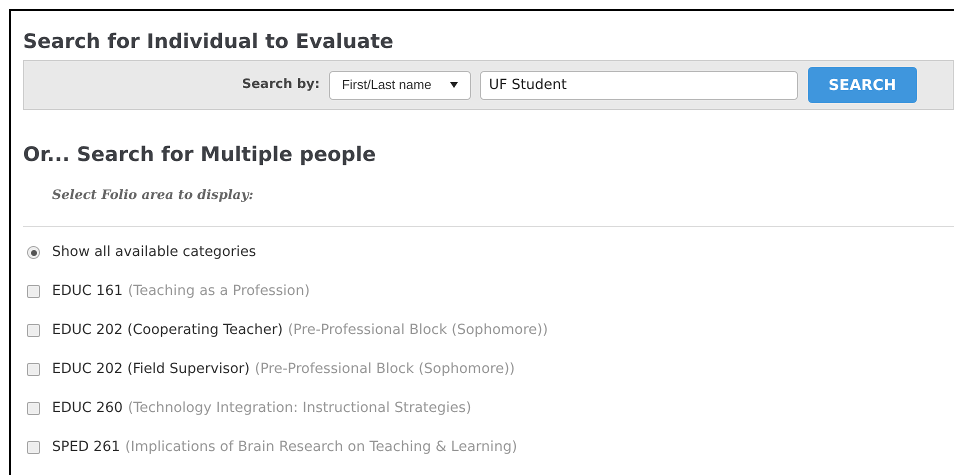 The width and height of the screenshot is (954, 475). What do you see at coordinates (167, 330) in the screenshot?
I see `option-label: EDUC 202 (Cooperating Teacher)` at bounding box center [167, 330].